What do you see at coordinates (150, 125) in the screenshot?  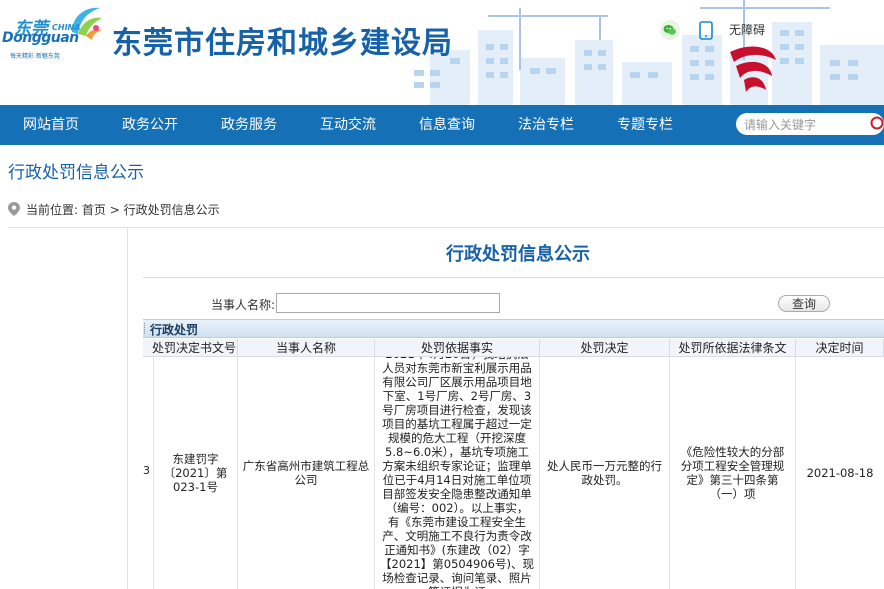 I see `nav-item-gov-affairs: 政务公开` at bounding box center [150, 125].